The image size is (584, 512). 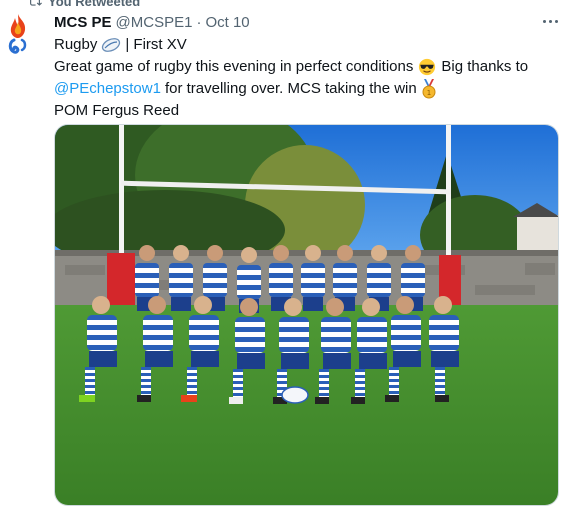 I want to click on more-icon, so click(x=550, y=21).